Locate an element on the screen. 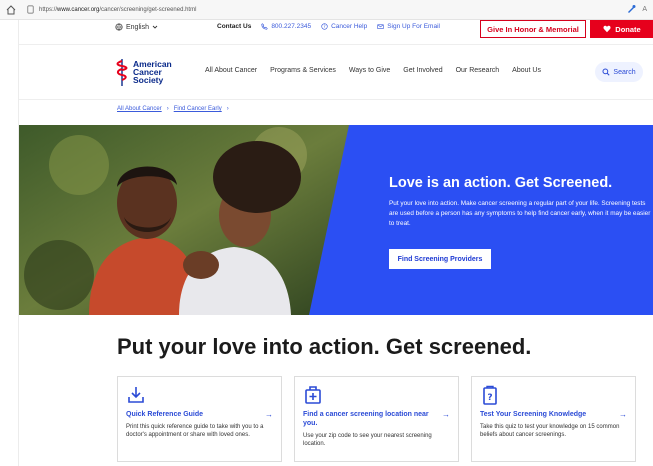 The height and width of the screenshot is (466, 653). quiz-icon: ? is located at coordinates (490, 395).